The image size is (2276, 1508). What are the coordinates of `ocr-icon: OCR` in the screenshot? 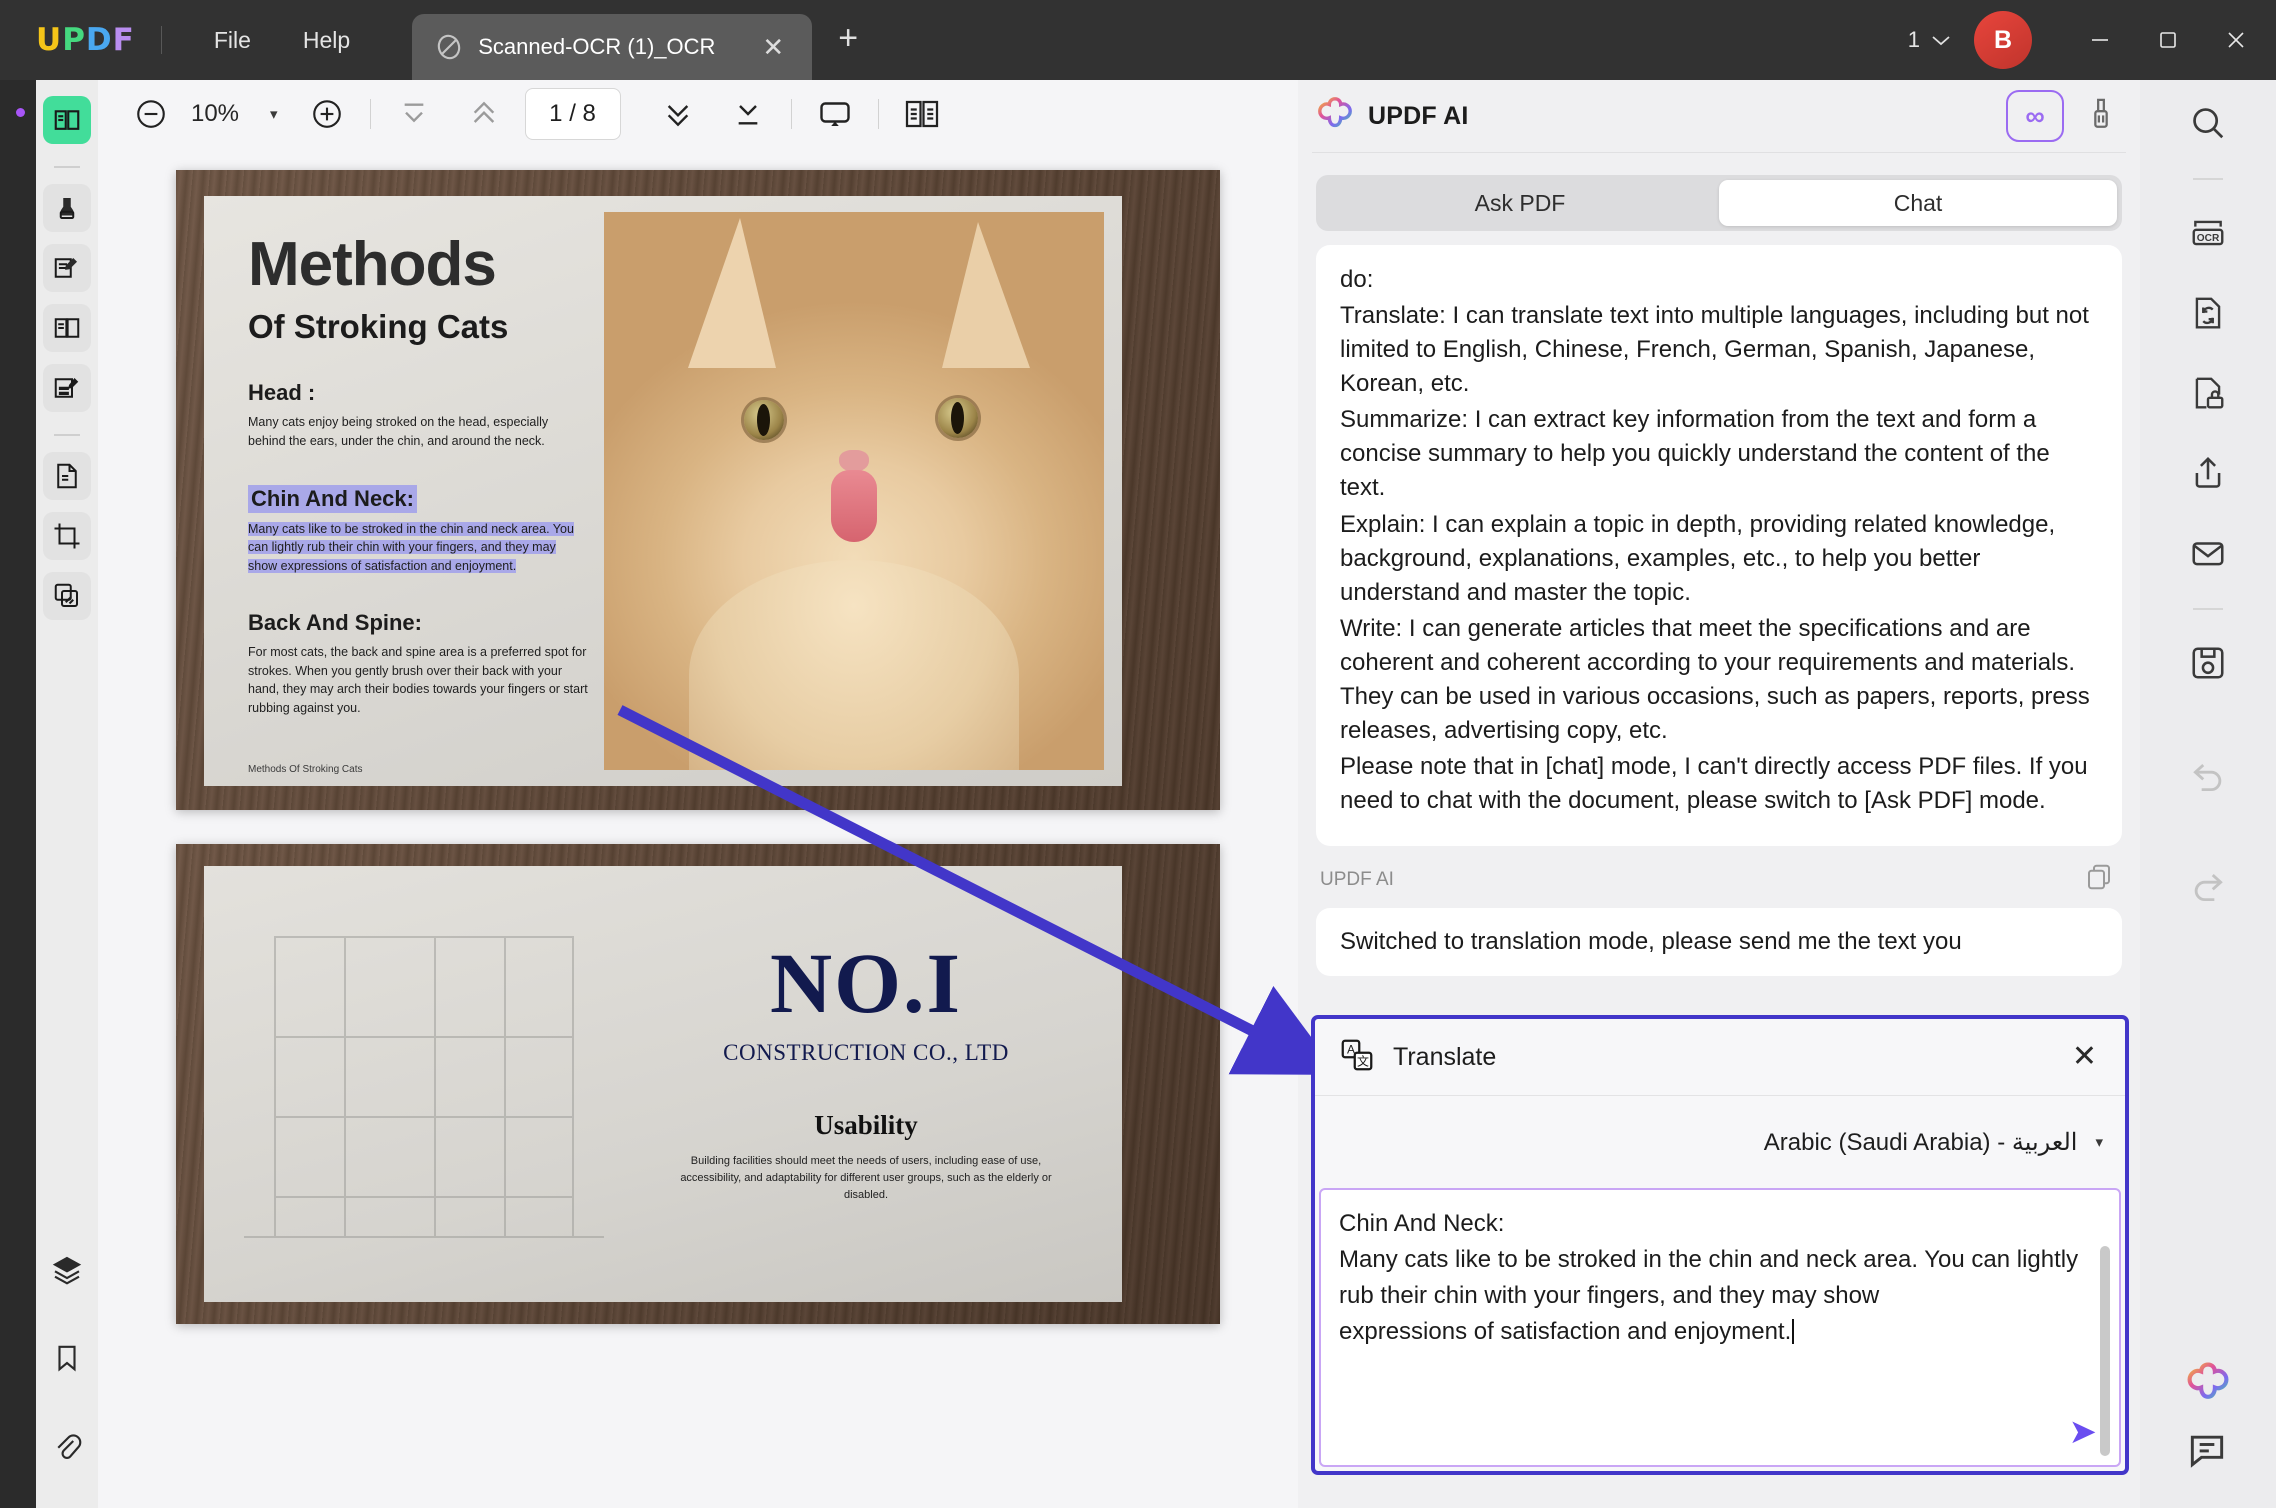 It's located at (2208, 233).